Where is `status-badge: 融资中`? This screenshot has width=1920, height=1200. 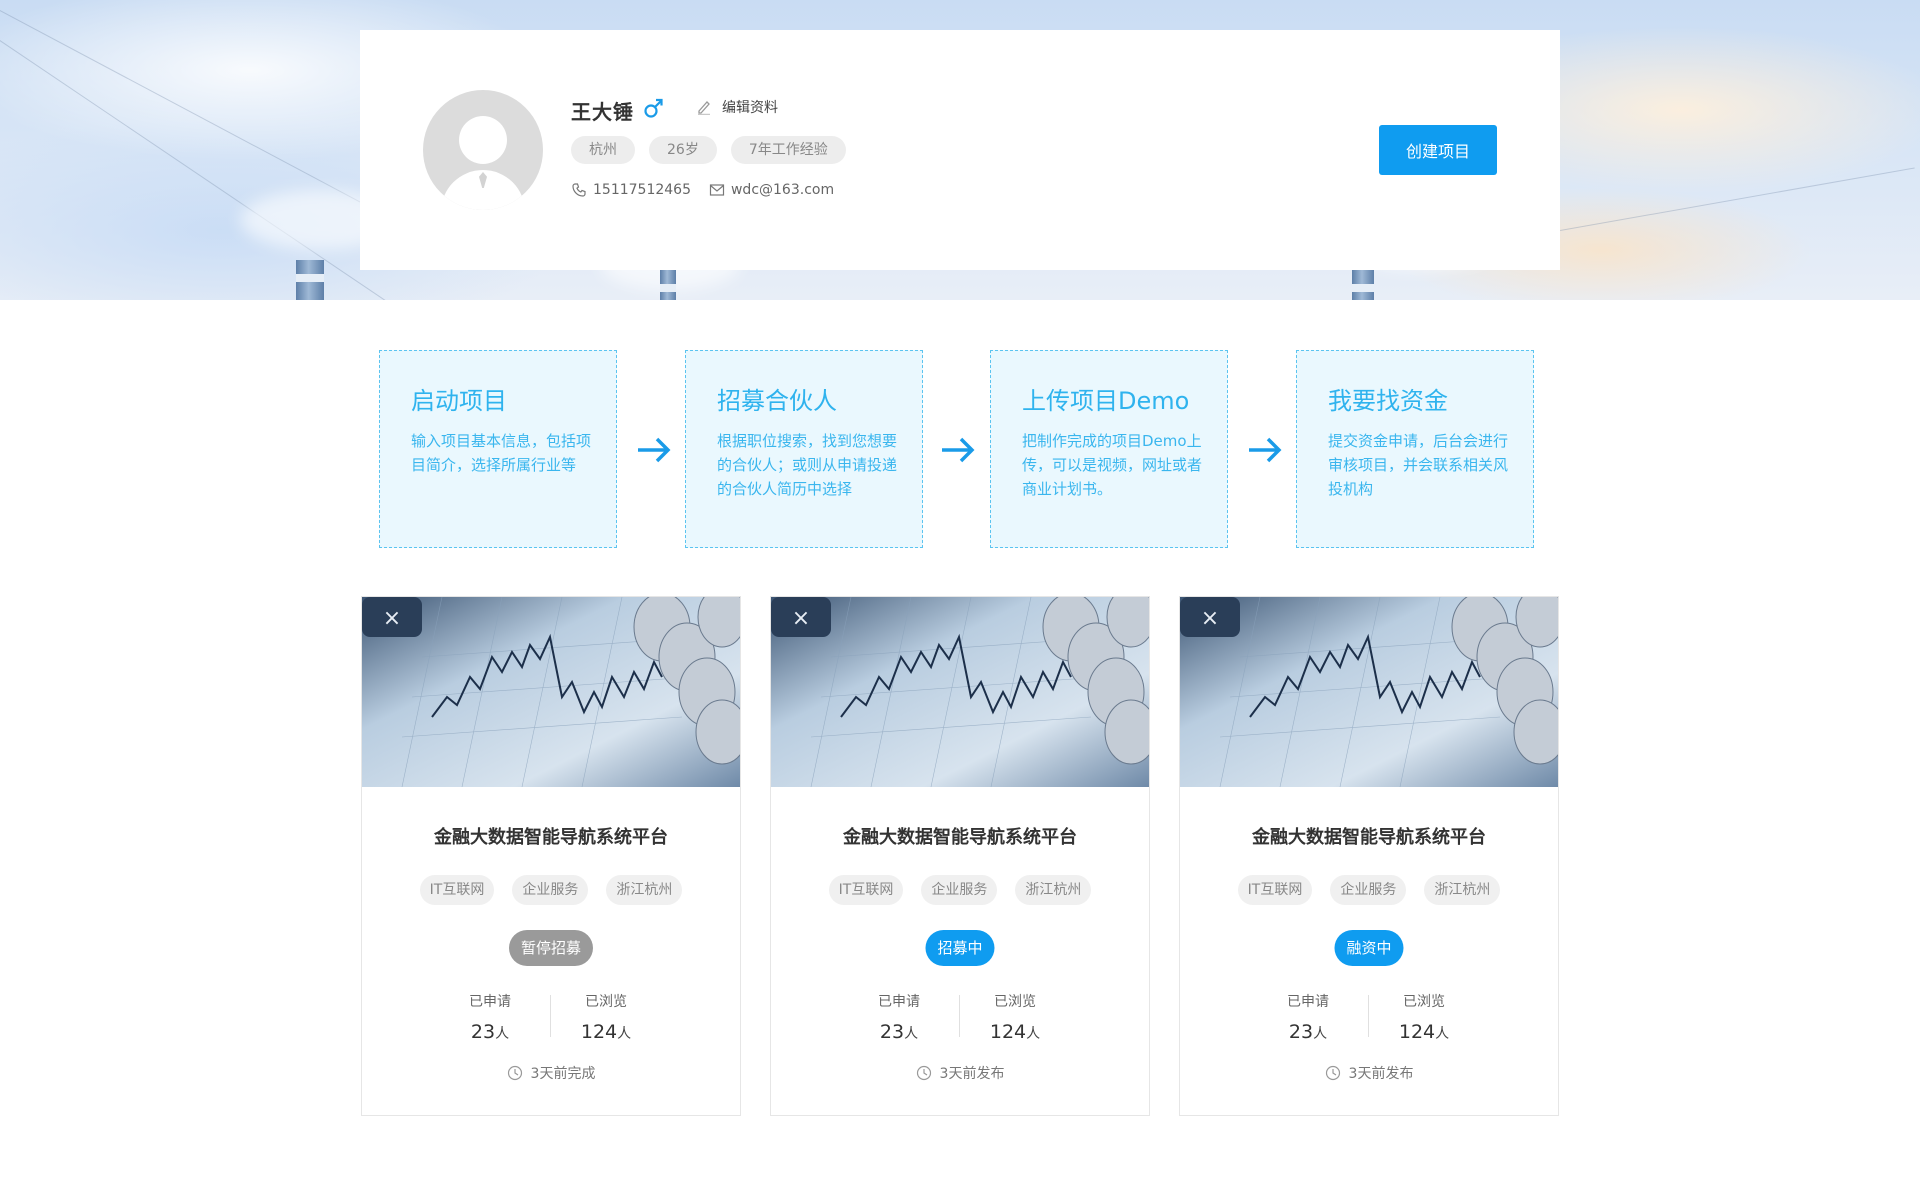 status-badge: 融资中 is located at coordinates (1369, 948).